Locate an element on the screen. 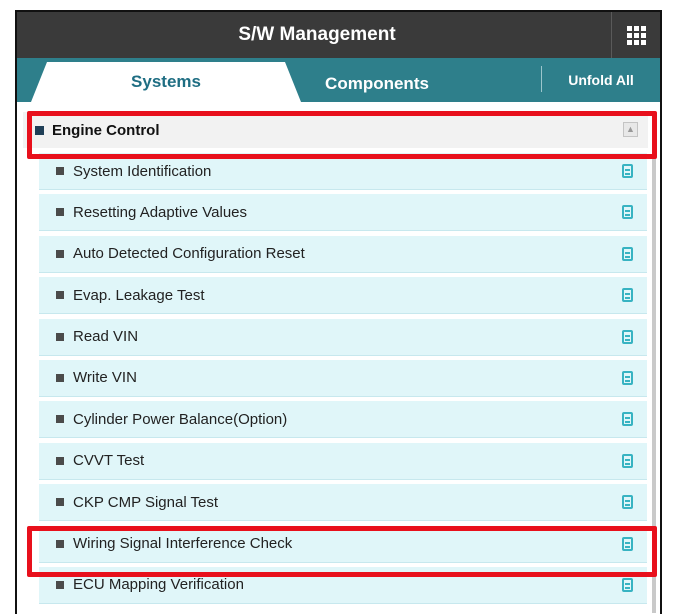 This screenshot has width=675, height=614. tab-bar: Systems Components Unfold All is located at coordinates (338, 80).